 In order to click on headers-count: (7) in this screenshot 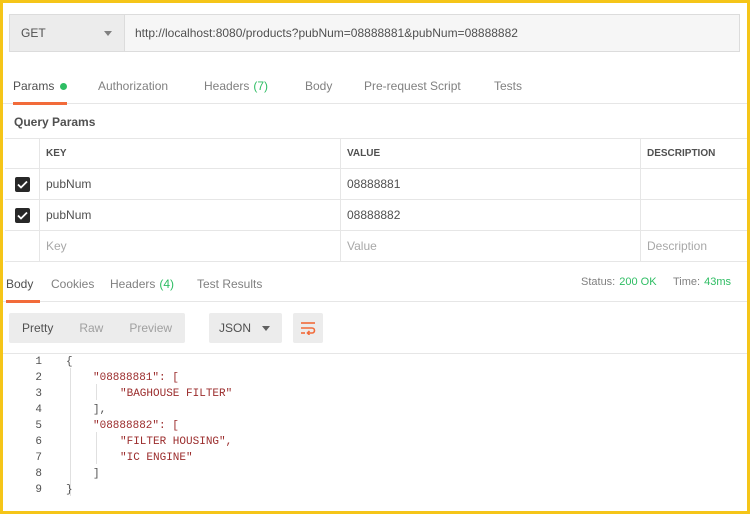, I will do `click(261, 86)`.